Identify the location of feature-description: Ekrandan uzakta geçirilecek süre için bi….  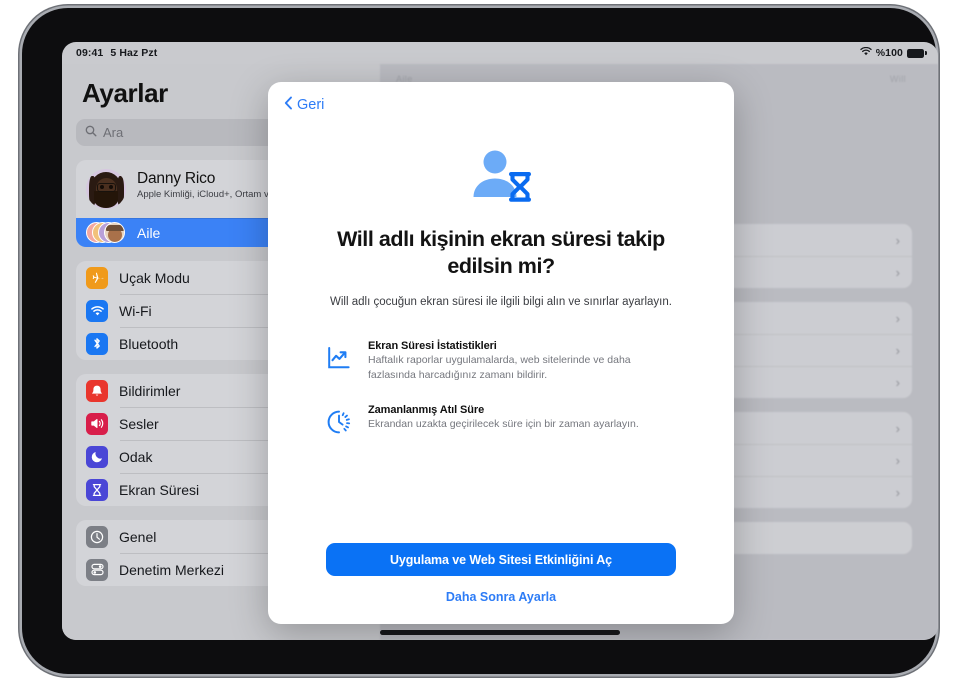
(503, 424).